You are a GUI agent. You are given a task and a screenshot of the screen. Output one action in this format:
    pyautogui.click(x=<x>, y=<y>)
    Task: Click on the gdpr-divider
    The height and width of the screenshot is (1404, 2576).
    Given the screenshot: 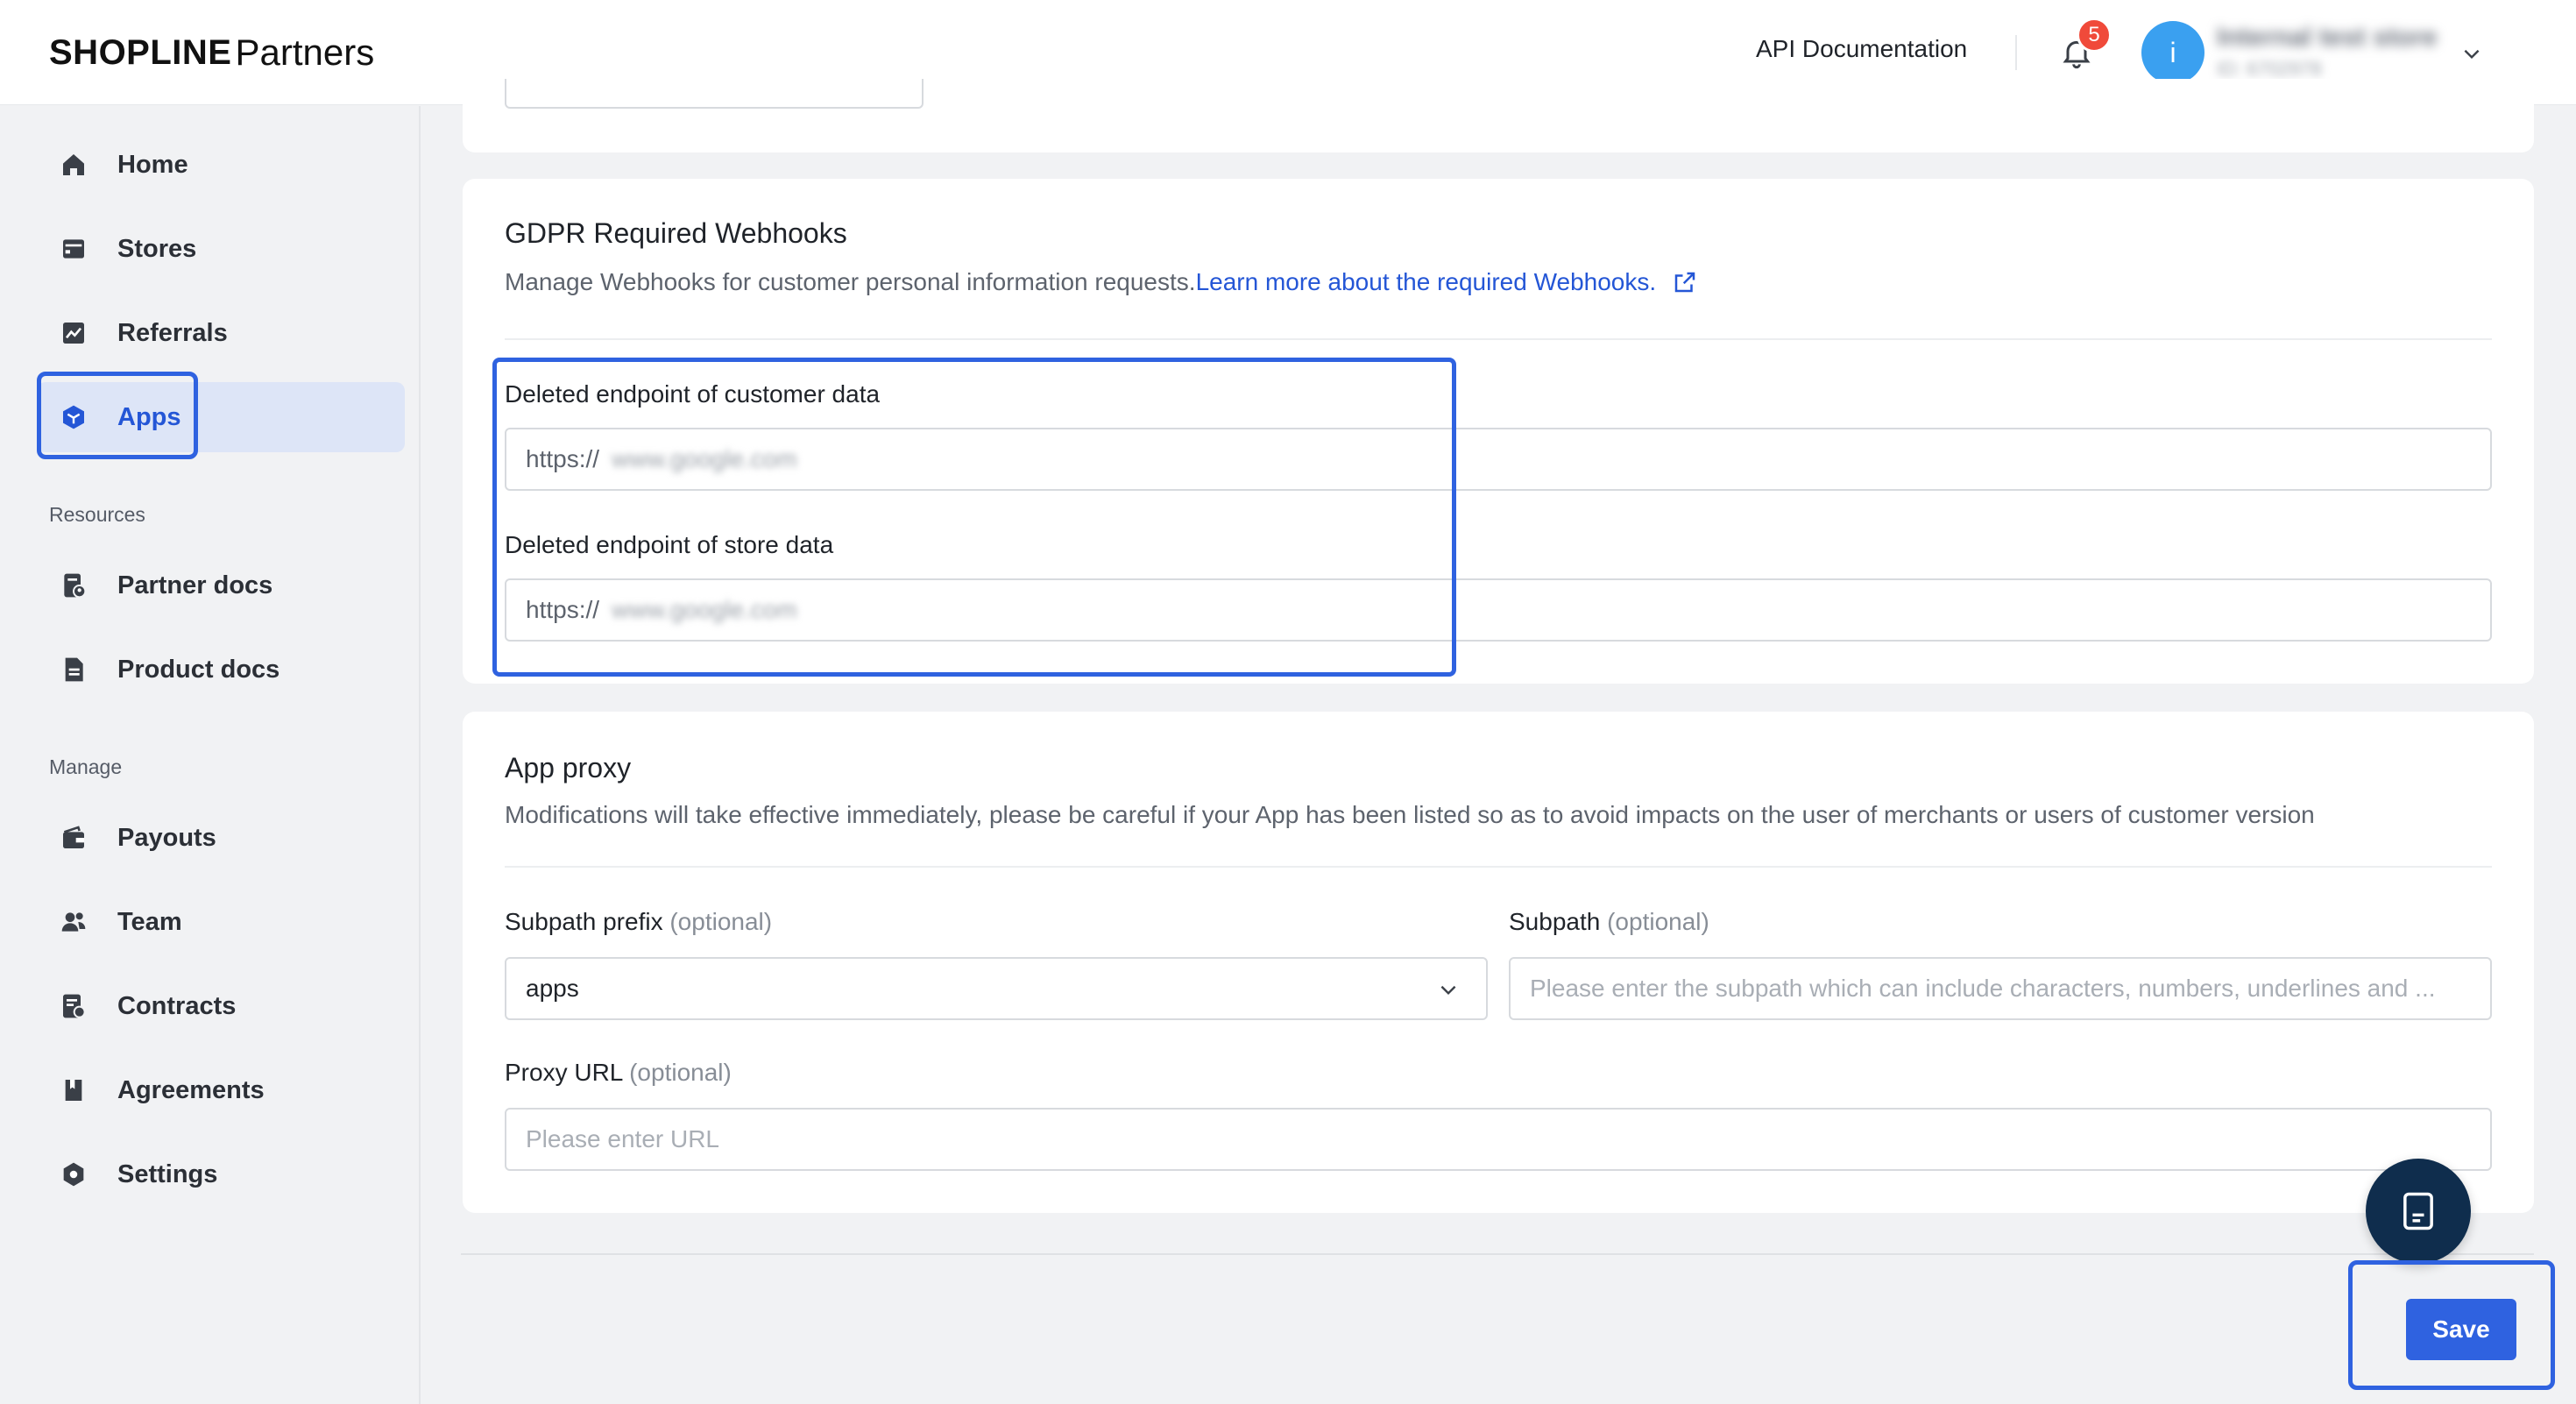 What is the action you would take?
    pyautogui.click(x=1498, y=339)
    